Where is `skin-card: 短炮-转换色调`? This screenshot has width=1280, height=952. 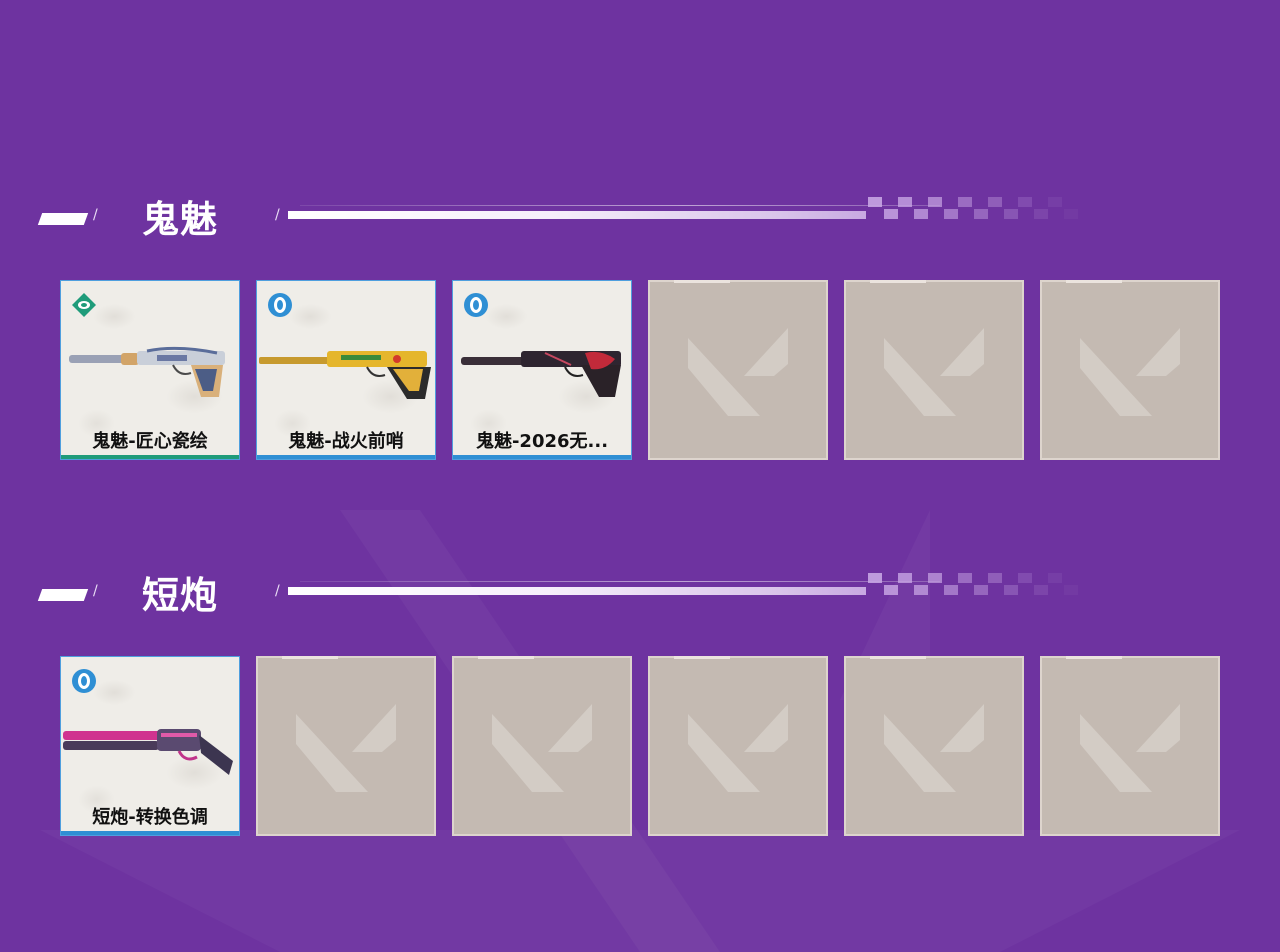 skin-card: 短炮-转换色调 is located at coordinates (150, 746).